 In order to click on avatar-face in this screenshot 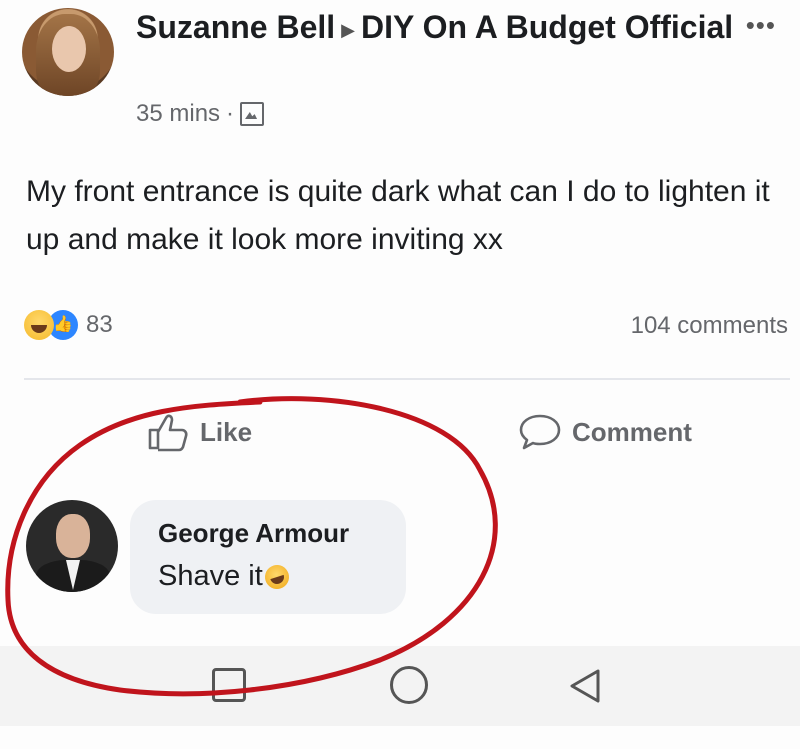, I will do `click(69, 49)`.